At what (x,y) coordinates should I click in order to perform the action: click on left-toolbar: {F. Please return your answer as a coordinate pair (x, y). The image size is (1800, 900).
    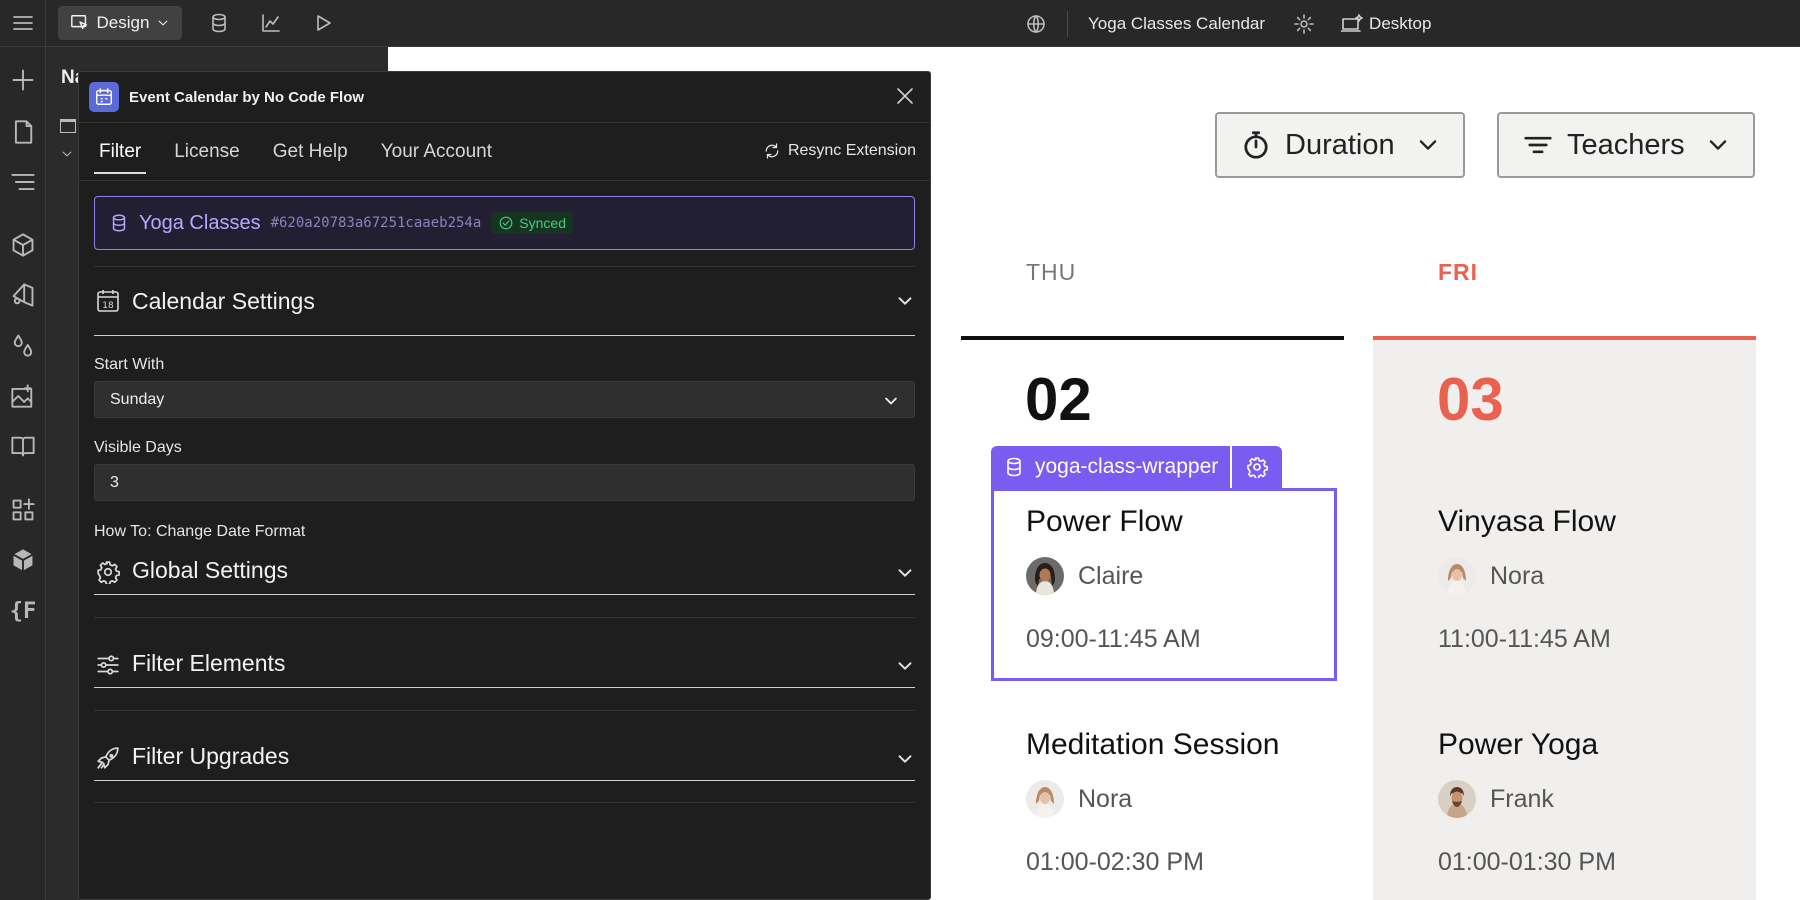
    Looking at the image, I should click on (23, 473).